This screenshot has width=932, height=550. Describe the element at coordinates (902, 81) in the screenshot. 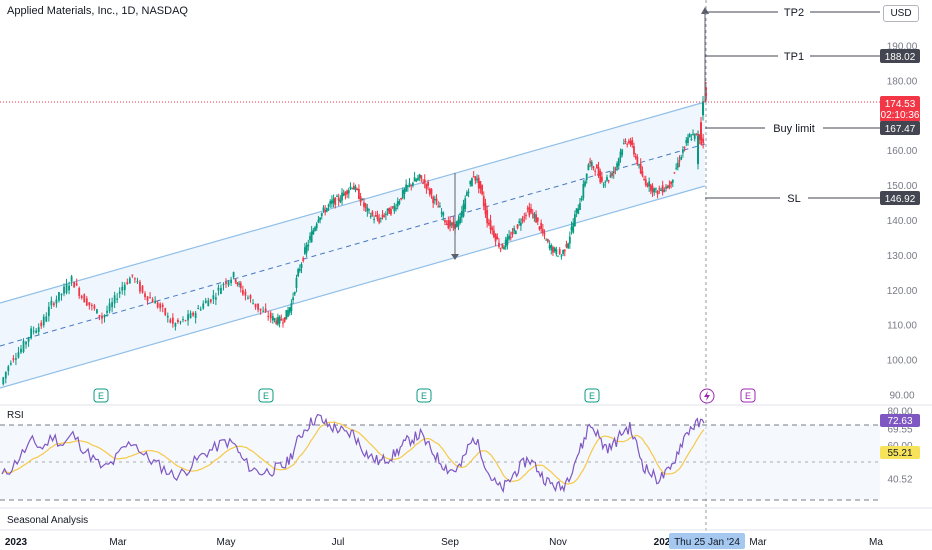

I see `price-tick-label: 180.00` at that location.